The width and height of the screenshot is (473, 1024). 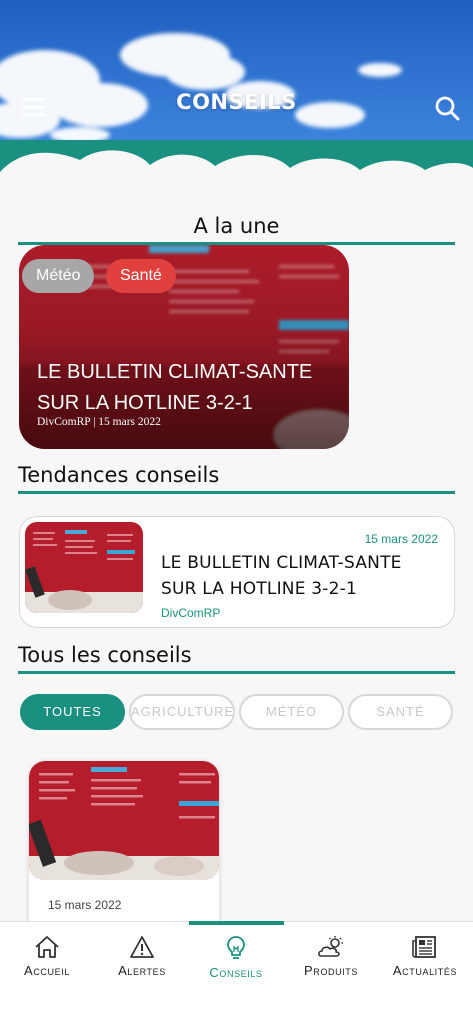 I want to click on section-title-trends: Tendances conseils, so click(x=119, y=475).